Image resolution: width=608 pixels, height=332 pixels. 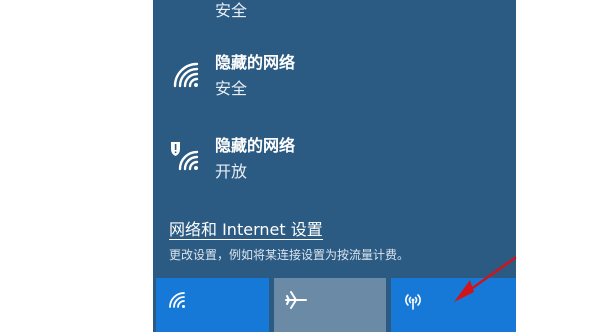 I want to click on mobile-hotspot-icon, so click(x=413, y=302).